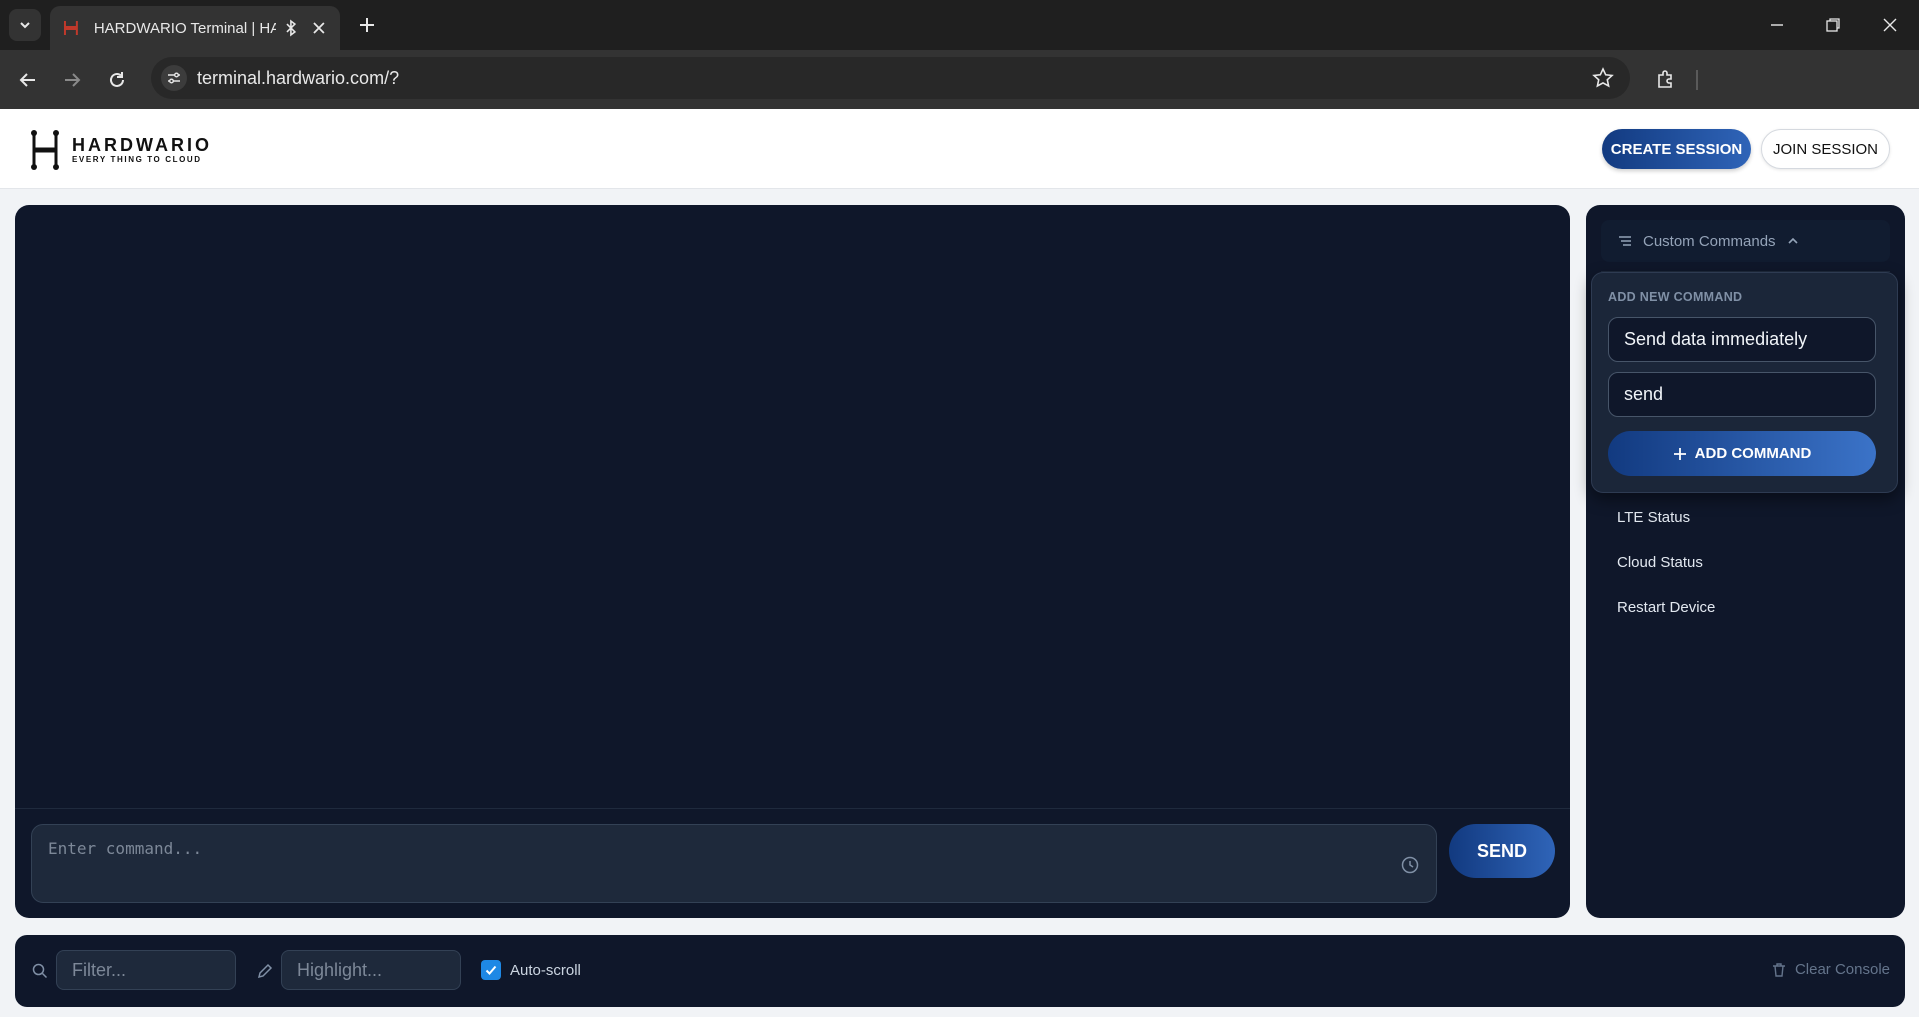 Image resolution: width=1919 pixels, height=1017 pixels. I want to click on command-list: LTE Status Cloud Status Restart Device, so click(1745, 562).